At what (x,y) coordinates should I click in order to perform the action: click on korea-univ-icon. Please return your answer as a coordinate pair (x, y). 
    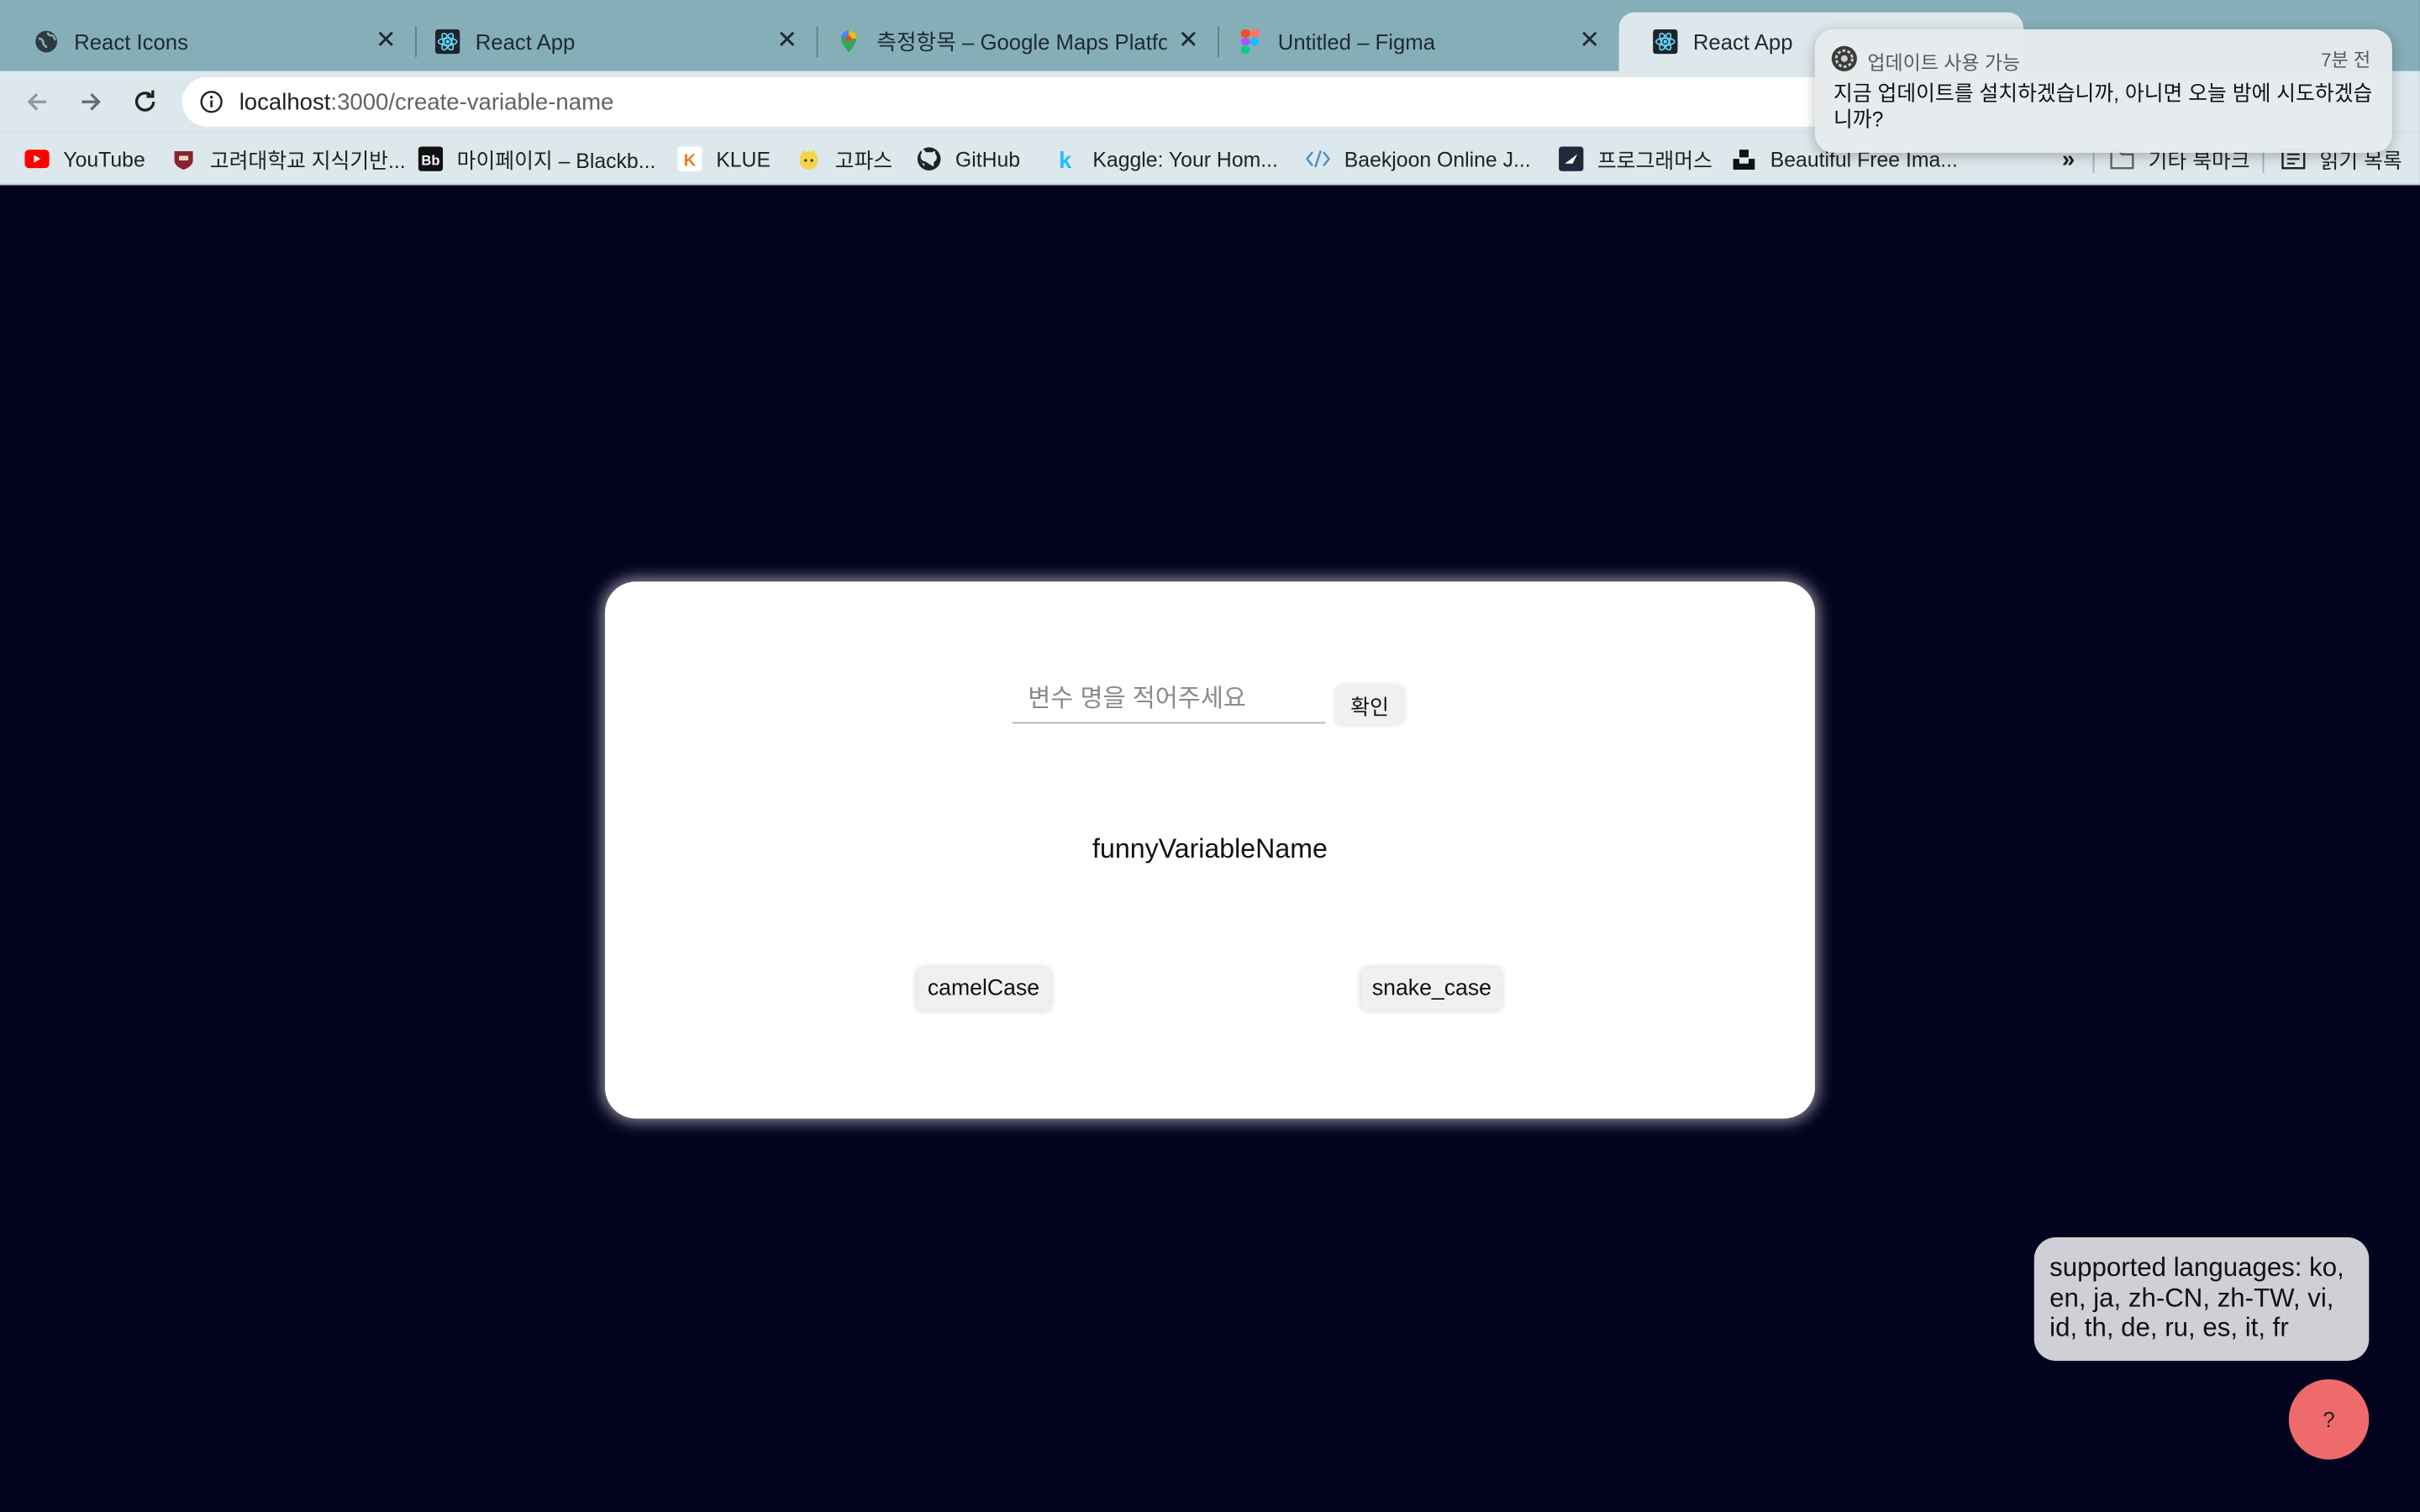
    Looking at the image, I should click on (183, 158).